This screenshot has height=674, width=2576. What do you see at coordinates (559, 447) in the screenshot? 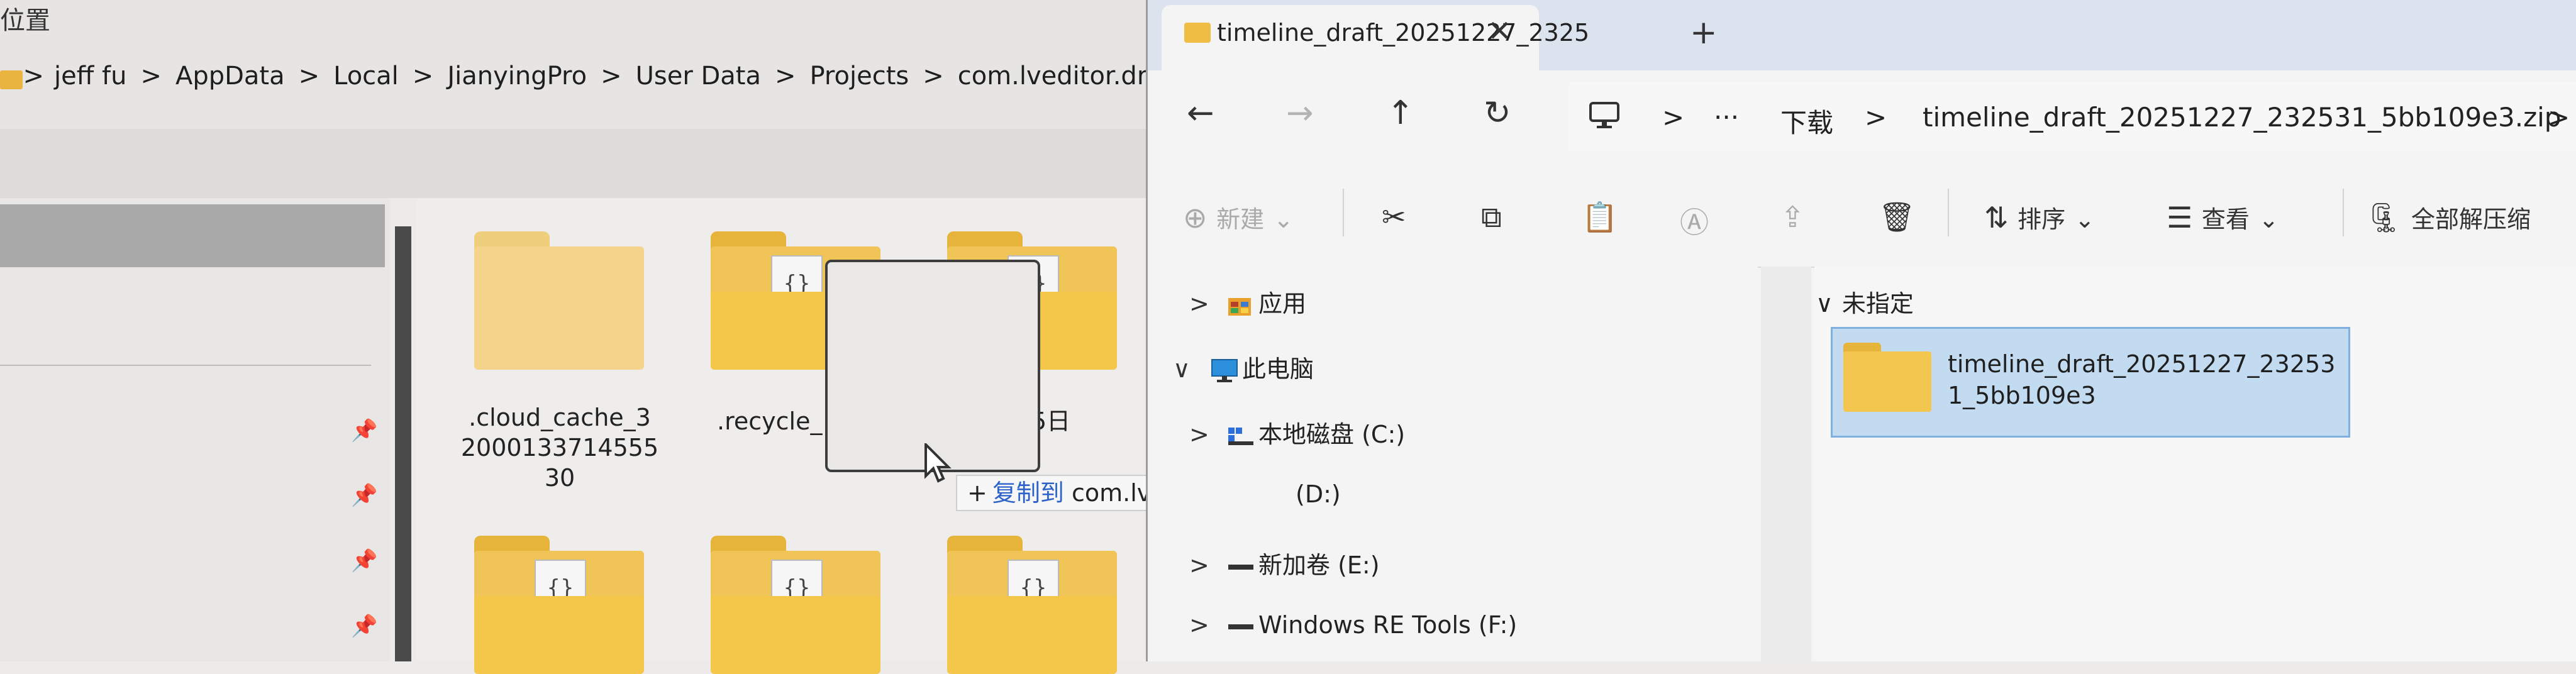
I see `folder-label-cloud-cache: .cloud_cache_3 2000133714555 30` at bounding box center [559, 447].